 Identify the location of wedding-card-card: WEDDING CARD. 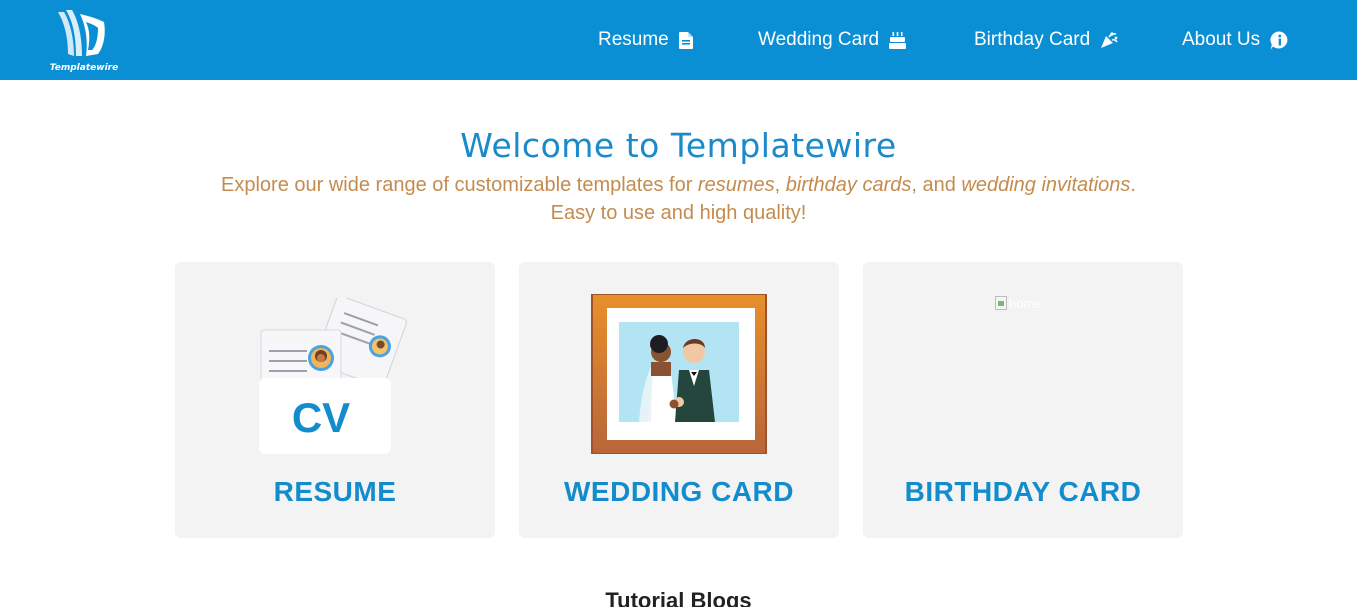
(679, 400).